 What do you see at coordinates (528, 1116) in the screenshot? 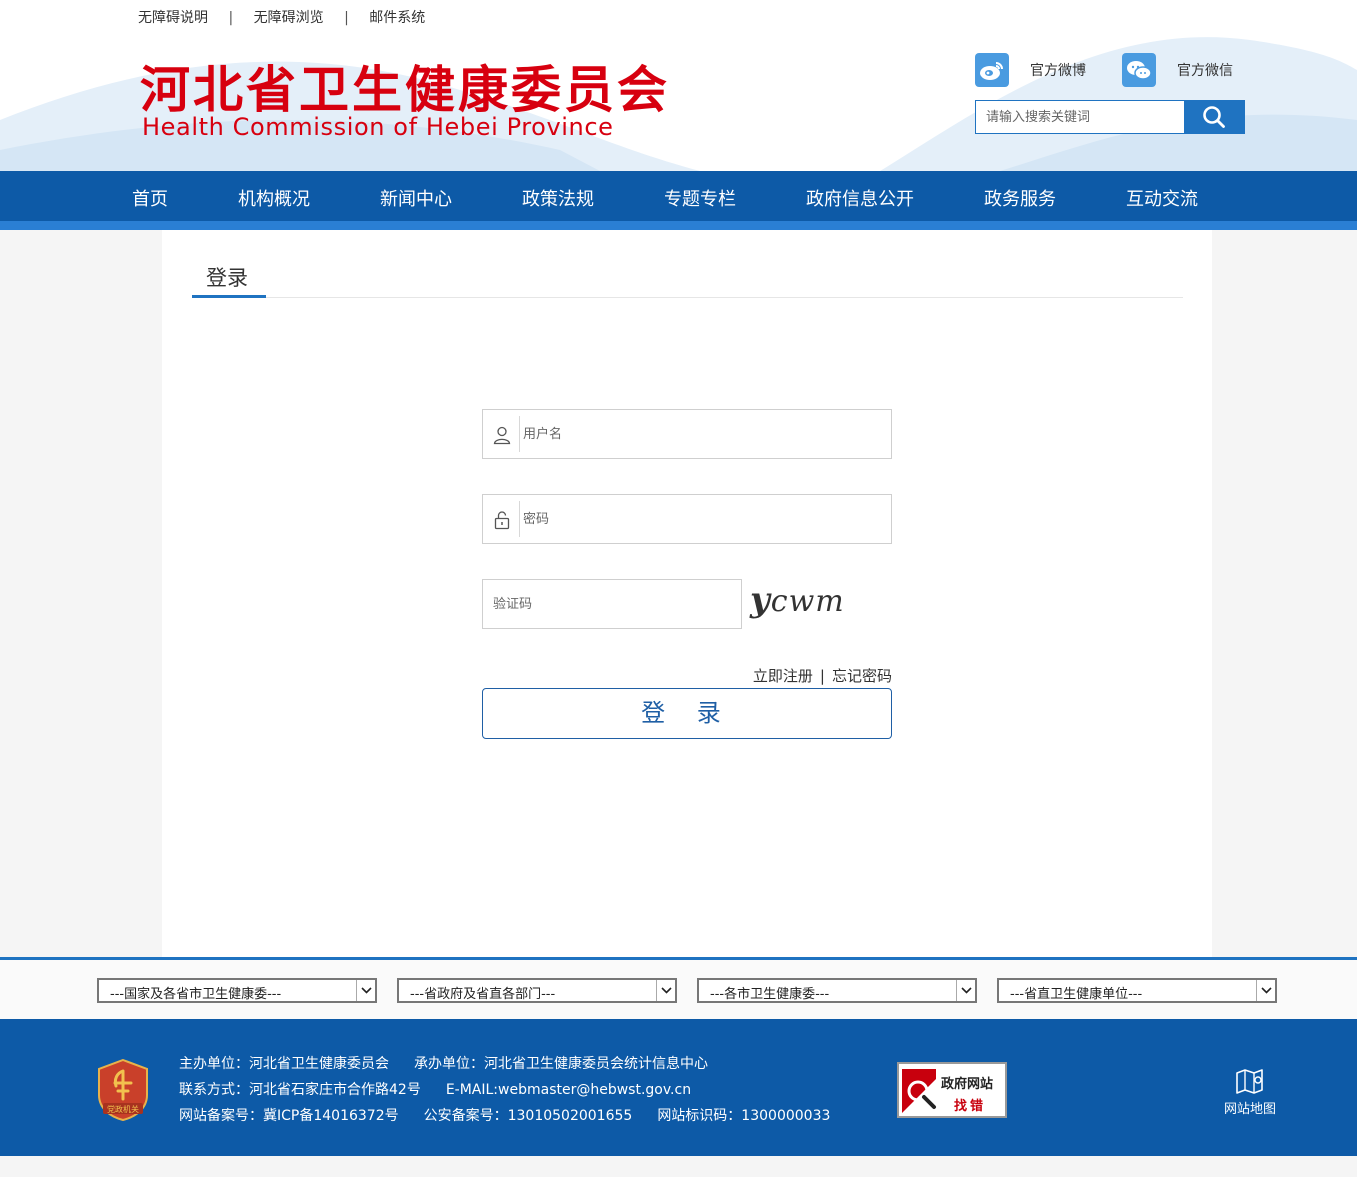
I see `police-record: 公安备案号：13010502001655` at bounding box center [528, 1116].